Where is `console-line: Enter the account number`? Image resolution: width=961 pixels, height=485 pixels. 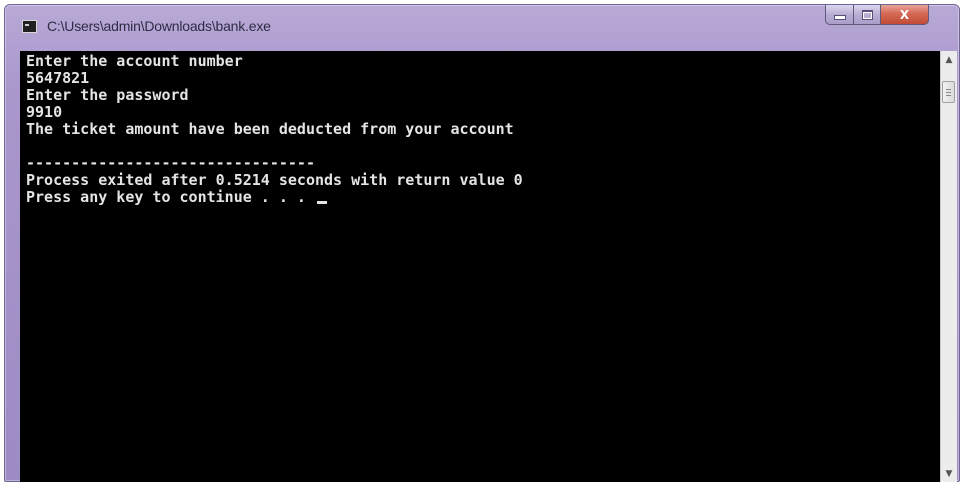
console-line: Enter the account number is located at coordinates (134, 61).